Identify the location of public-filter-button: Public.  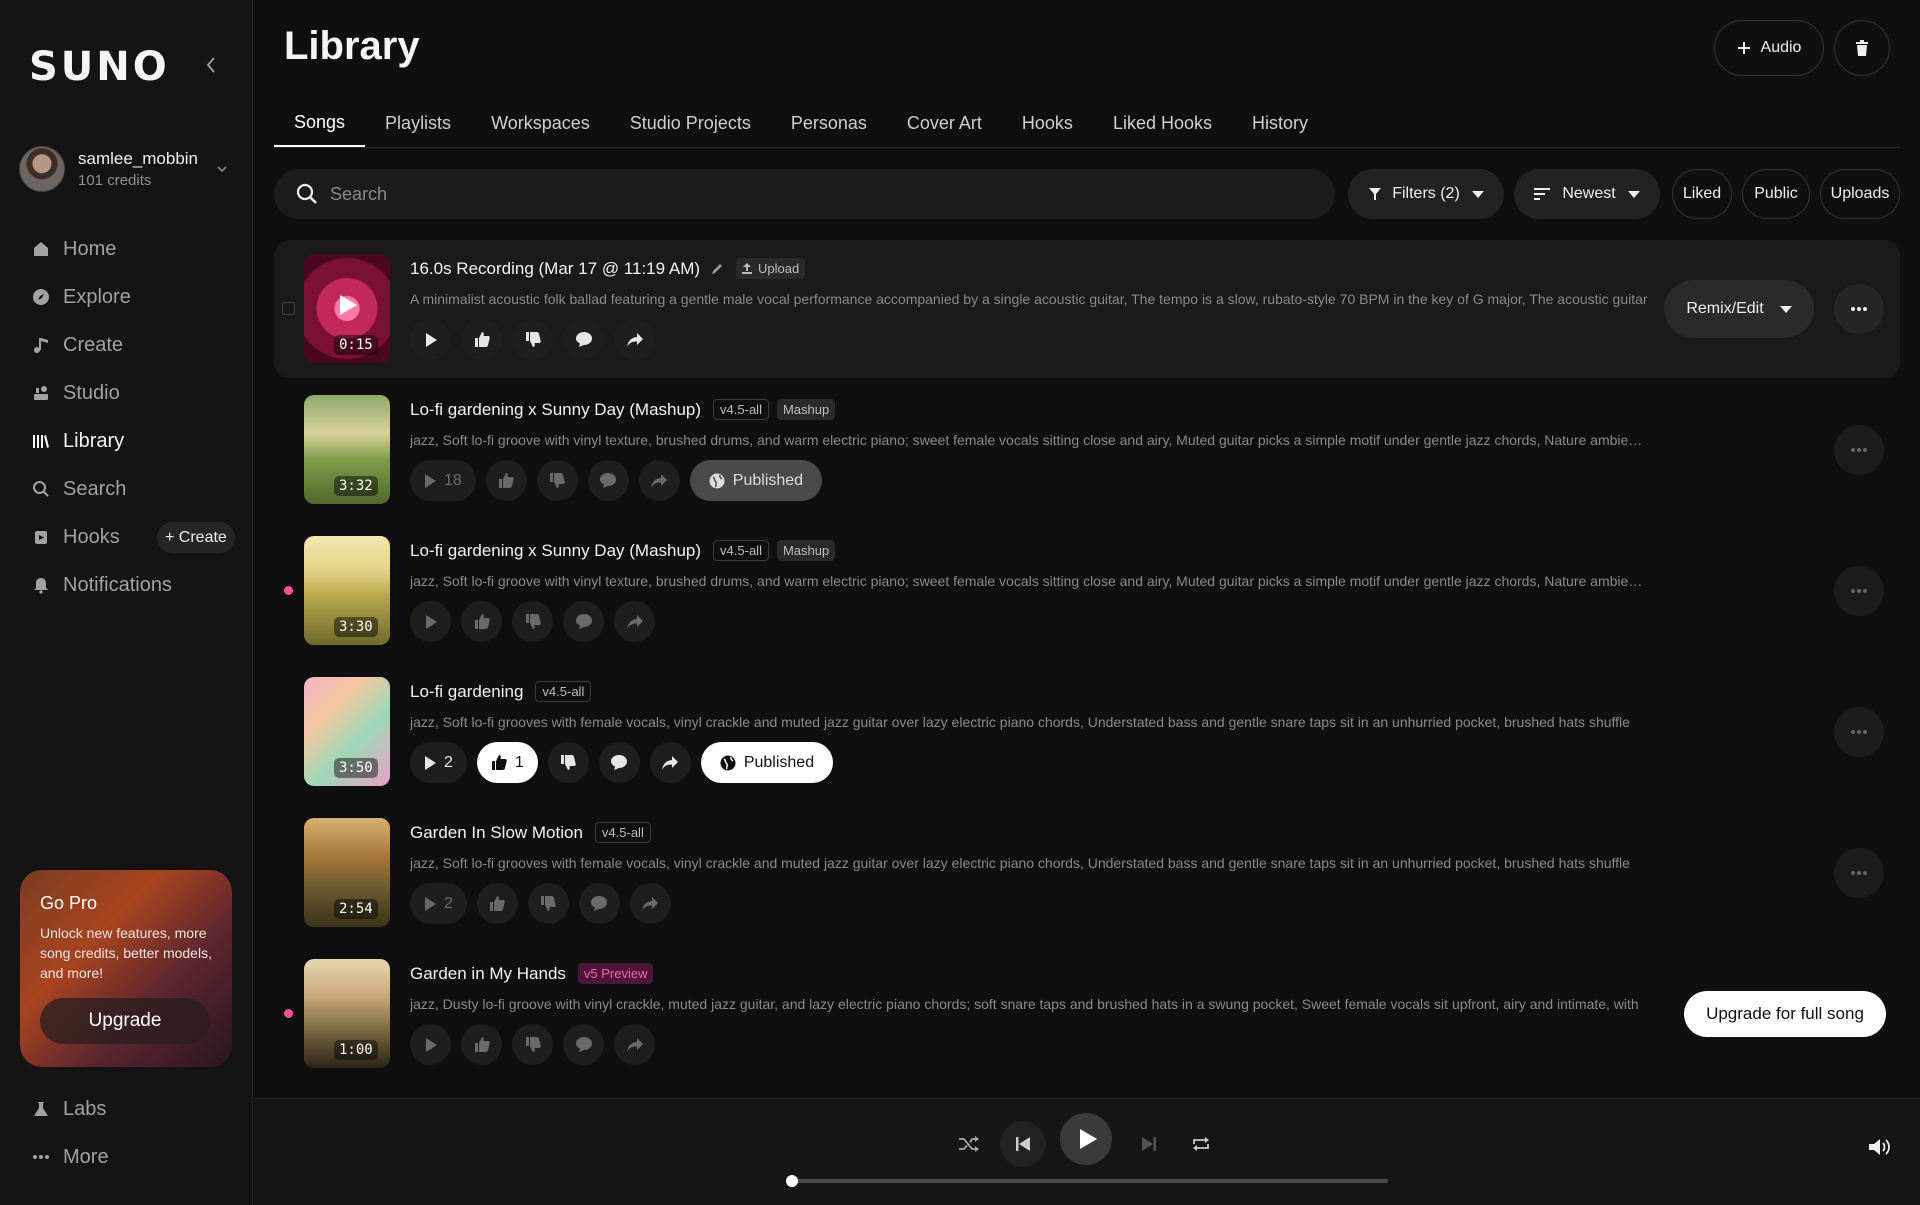
(1776, 194).